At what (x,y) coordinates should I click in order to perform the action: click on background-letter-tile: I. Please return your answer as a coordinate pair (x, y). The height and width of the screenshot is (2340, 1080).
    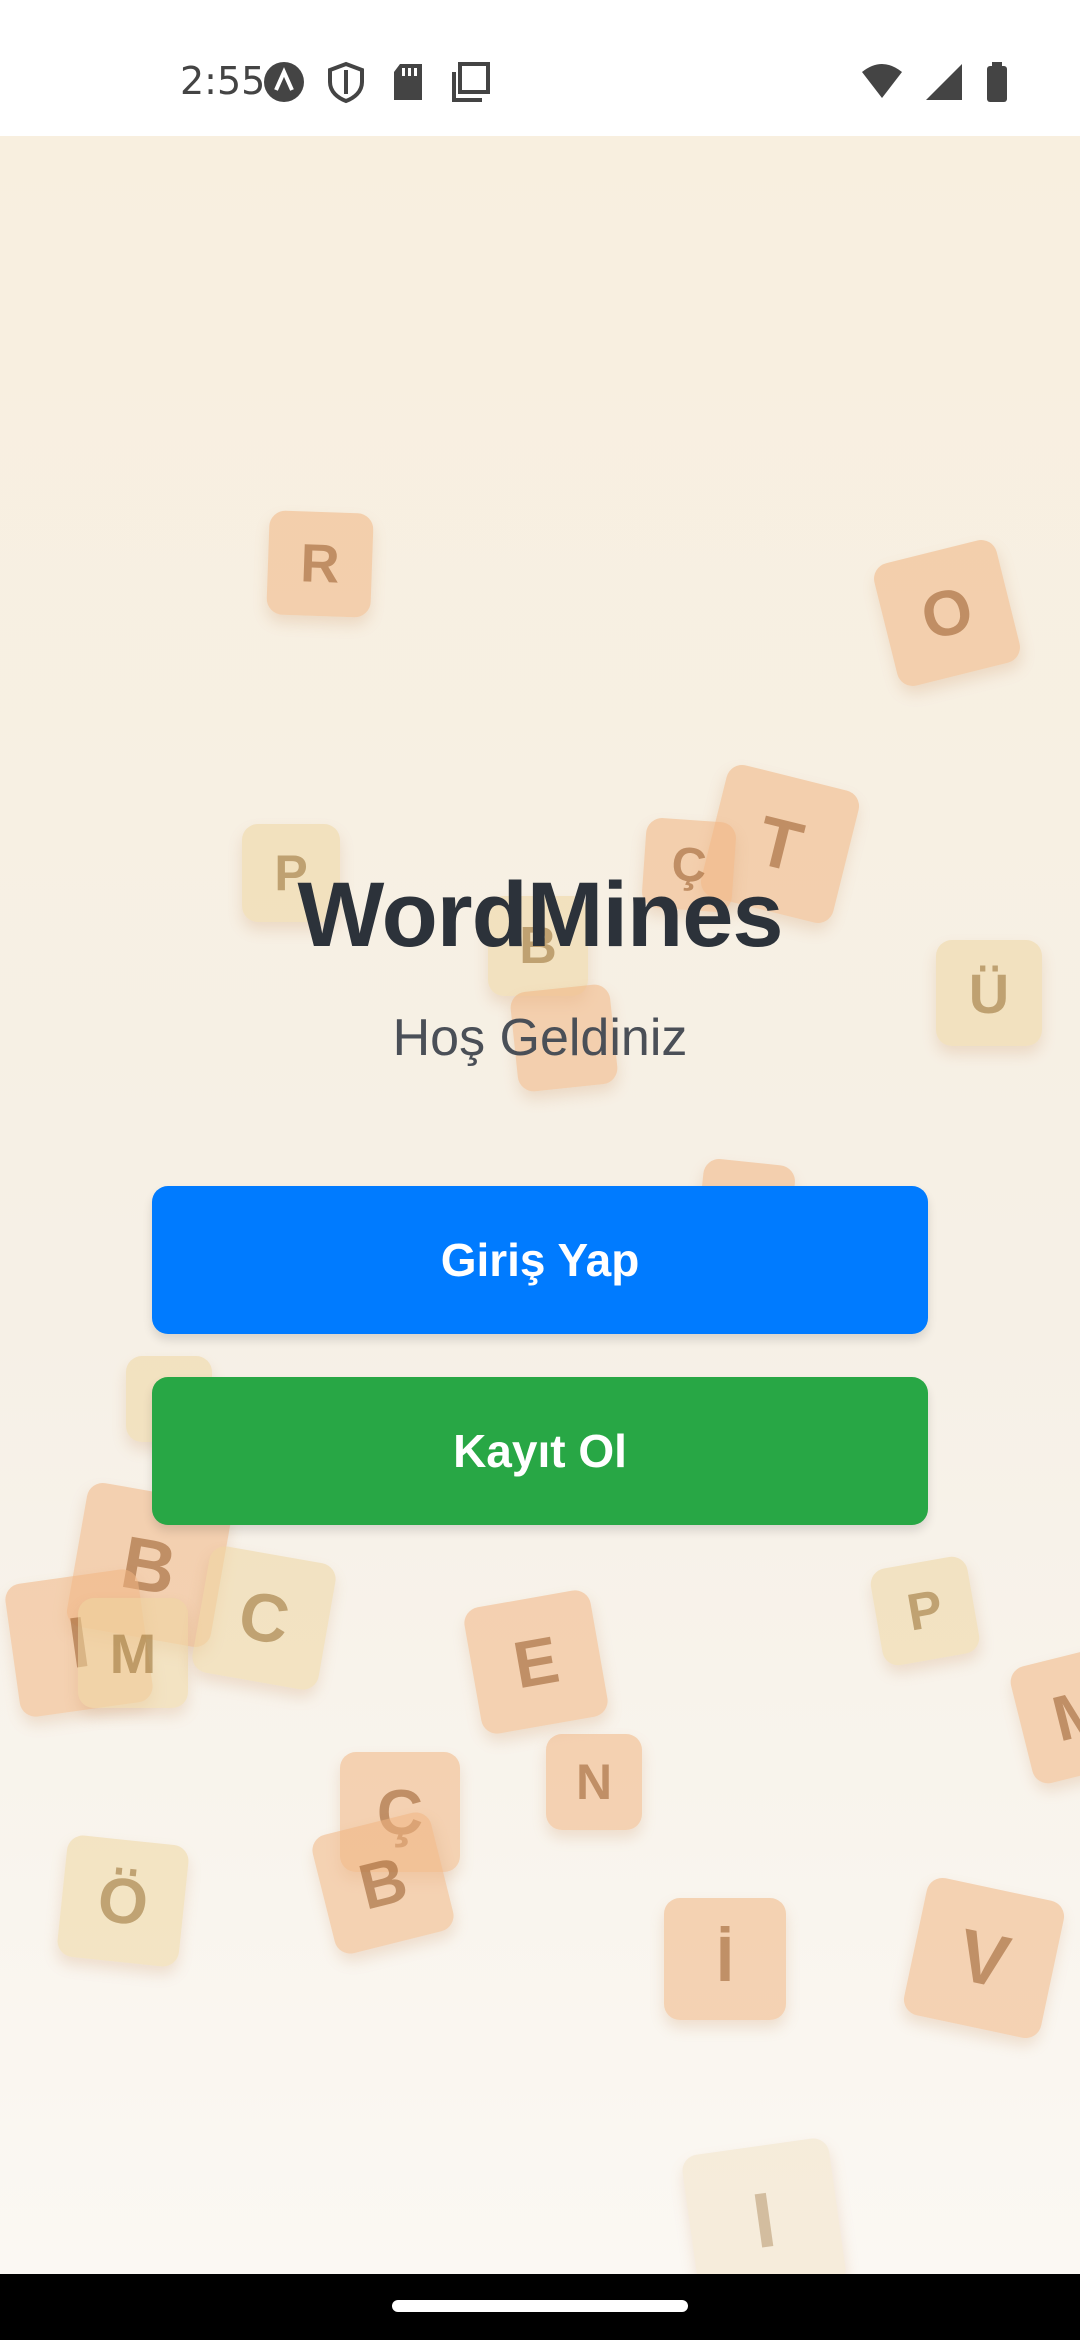
    Looking at the image, I should click on (764, 2205).